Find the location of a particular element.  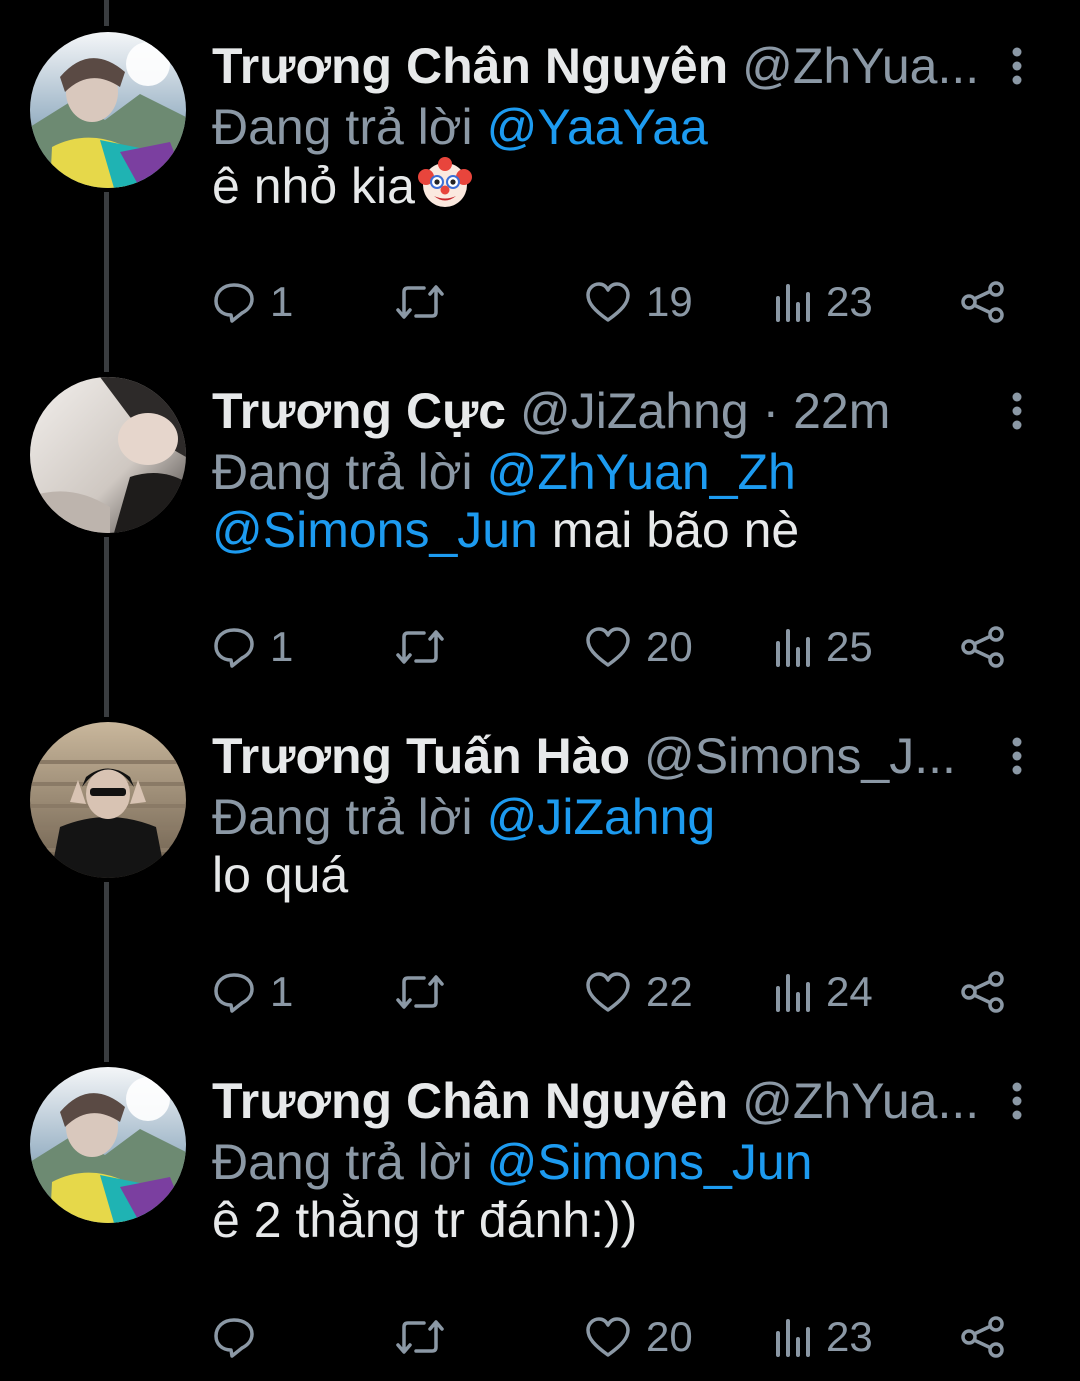

tweet-text: ê nhỏ kia is located at coordinates (342, 189).